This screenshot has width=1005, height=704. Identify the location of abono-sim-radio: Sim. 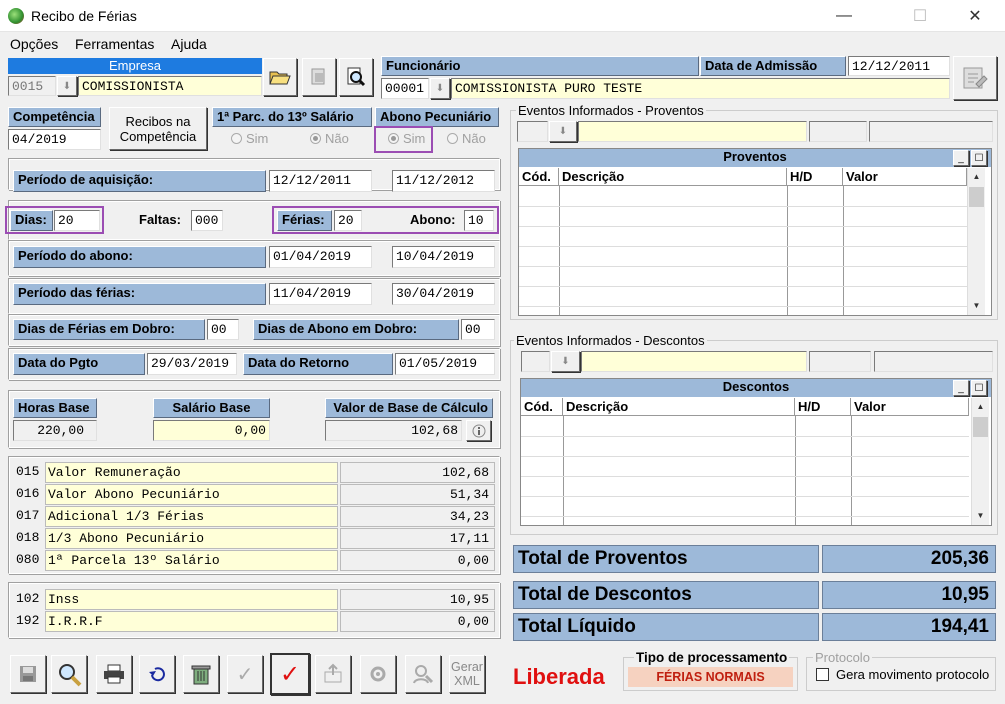
(406, 138).